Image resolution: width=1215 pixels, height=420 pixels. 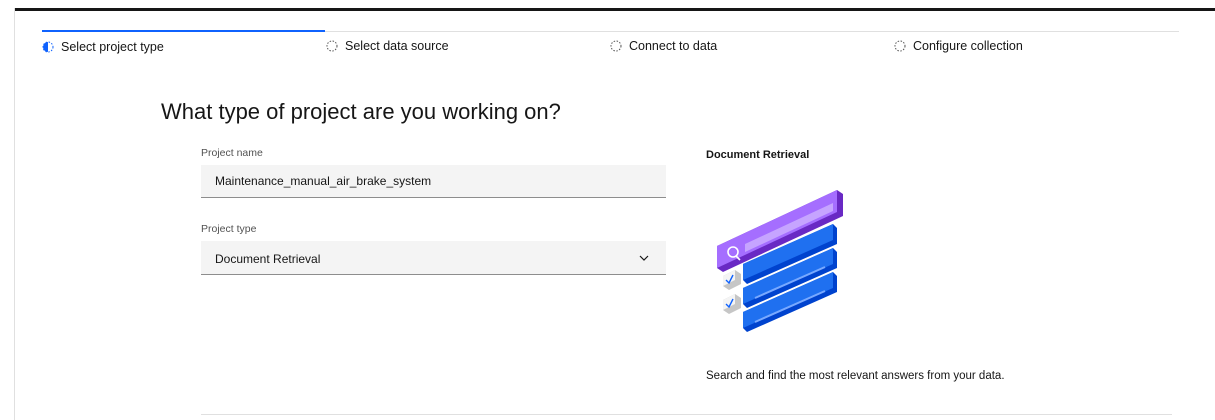 What do you see at coordinates (232, 153) in the screenshot?
I see `project-name-label: Project name` at bounding box center [232, 153].